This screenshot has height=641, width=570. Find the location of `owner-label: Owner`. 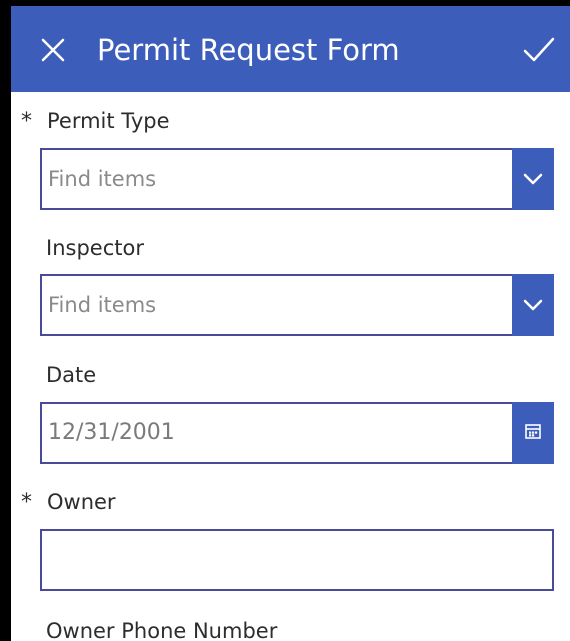

owner-label: Owner is located at coordinates (81, 502).